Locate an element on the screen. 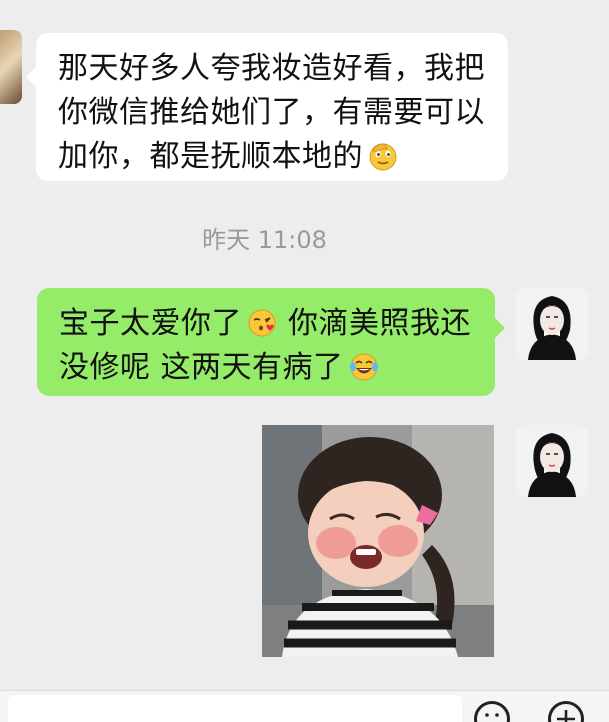  message-input-bar is located at coordinates (304, 706).